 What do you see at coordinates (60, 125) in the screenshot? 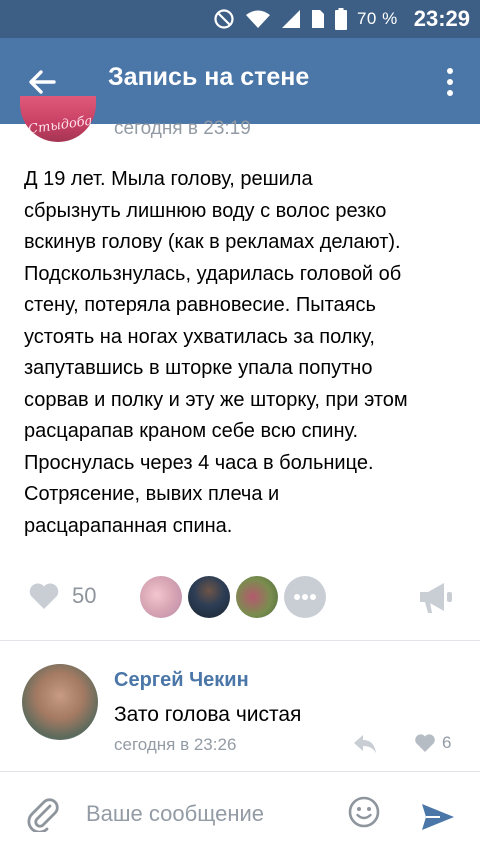
I see `community-avatar-logo: Стыдоба` at bounding box center [60, 125].